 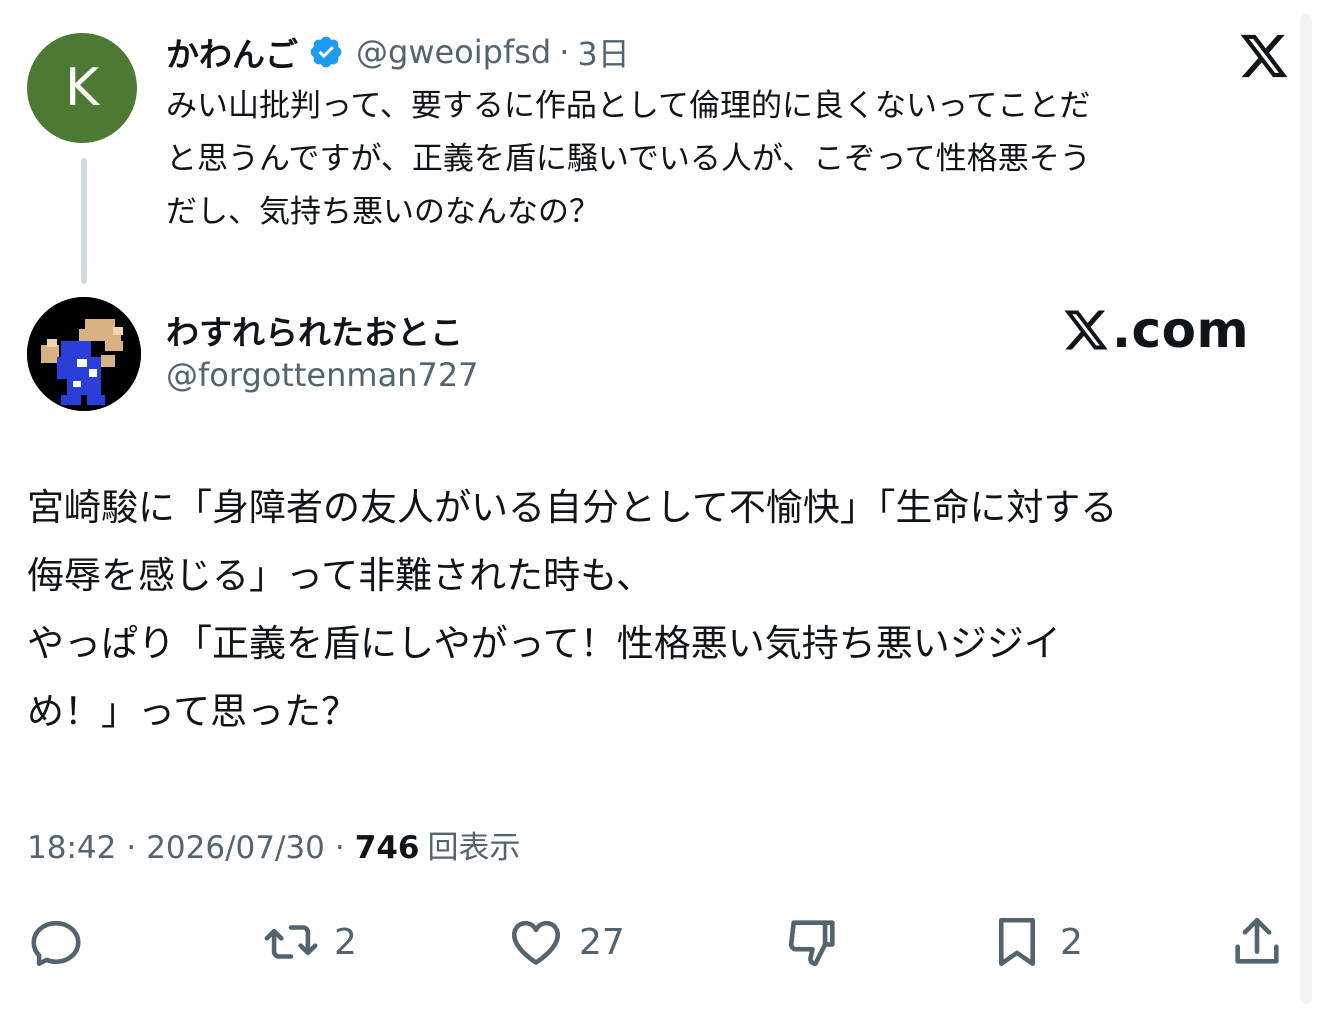 I want to click on bookmark-button: 2, so click(x=1035, y=942).